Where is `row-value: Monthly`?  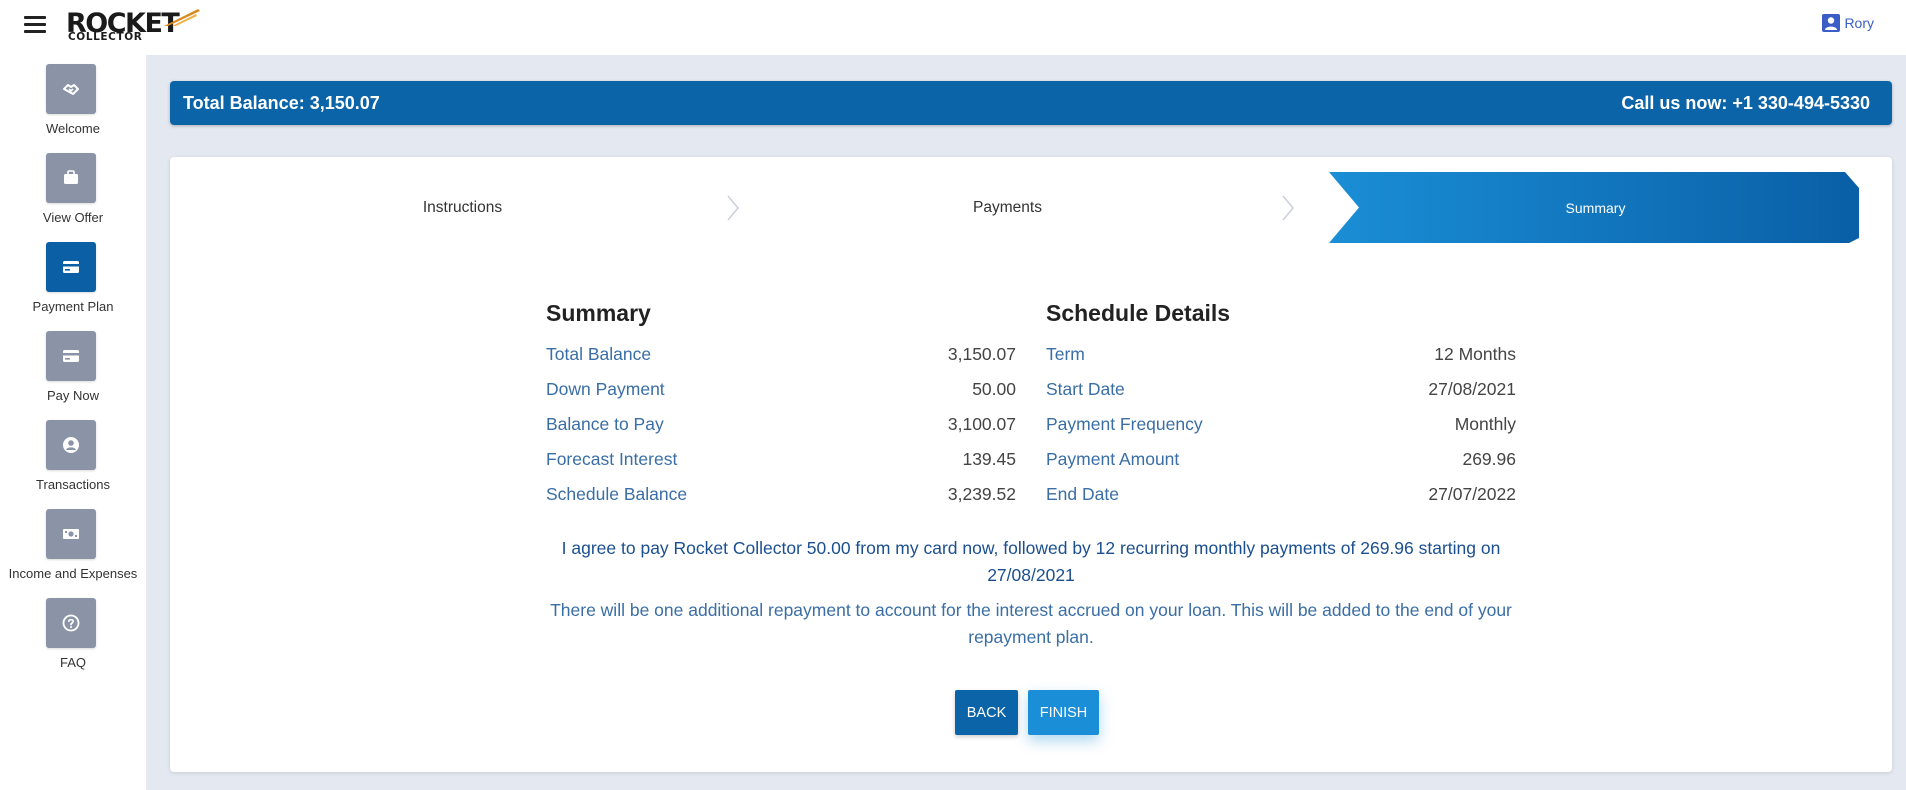
row-value: Monthly is located at coordinates (1485, 424).